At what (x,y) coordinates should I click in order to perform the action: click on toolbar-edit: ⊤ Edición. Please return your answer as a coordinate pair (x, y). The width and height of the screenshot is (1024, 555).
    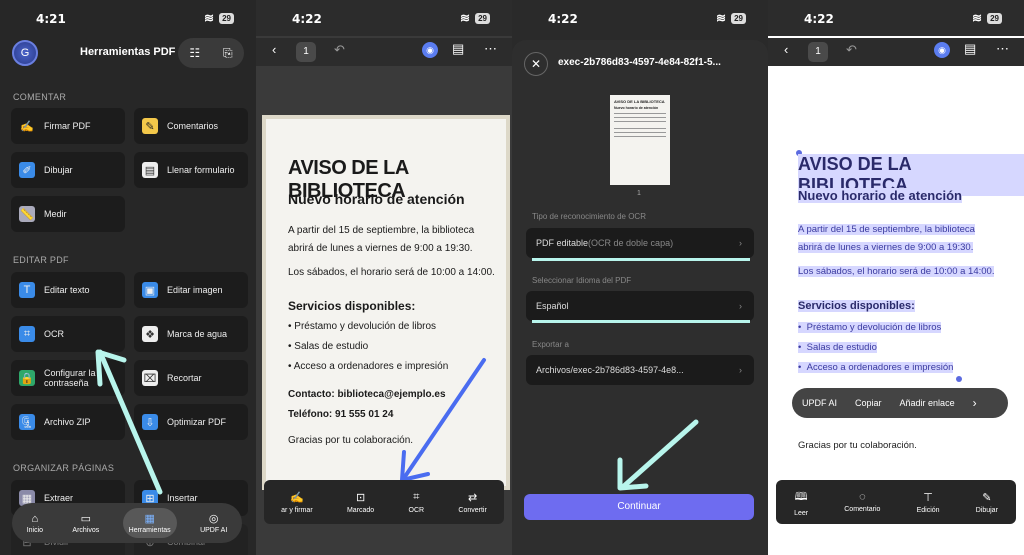
    Looking at the image, I should click on (928, 502).